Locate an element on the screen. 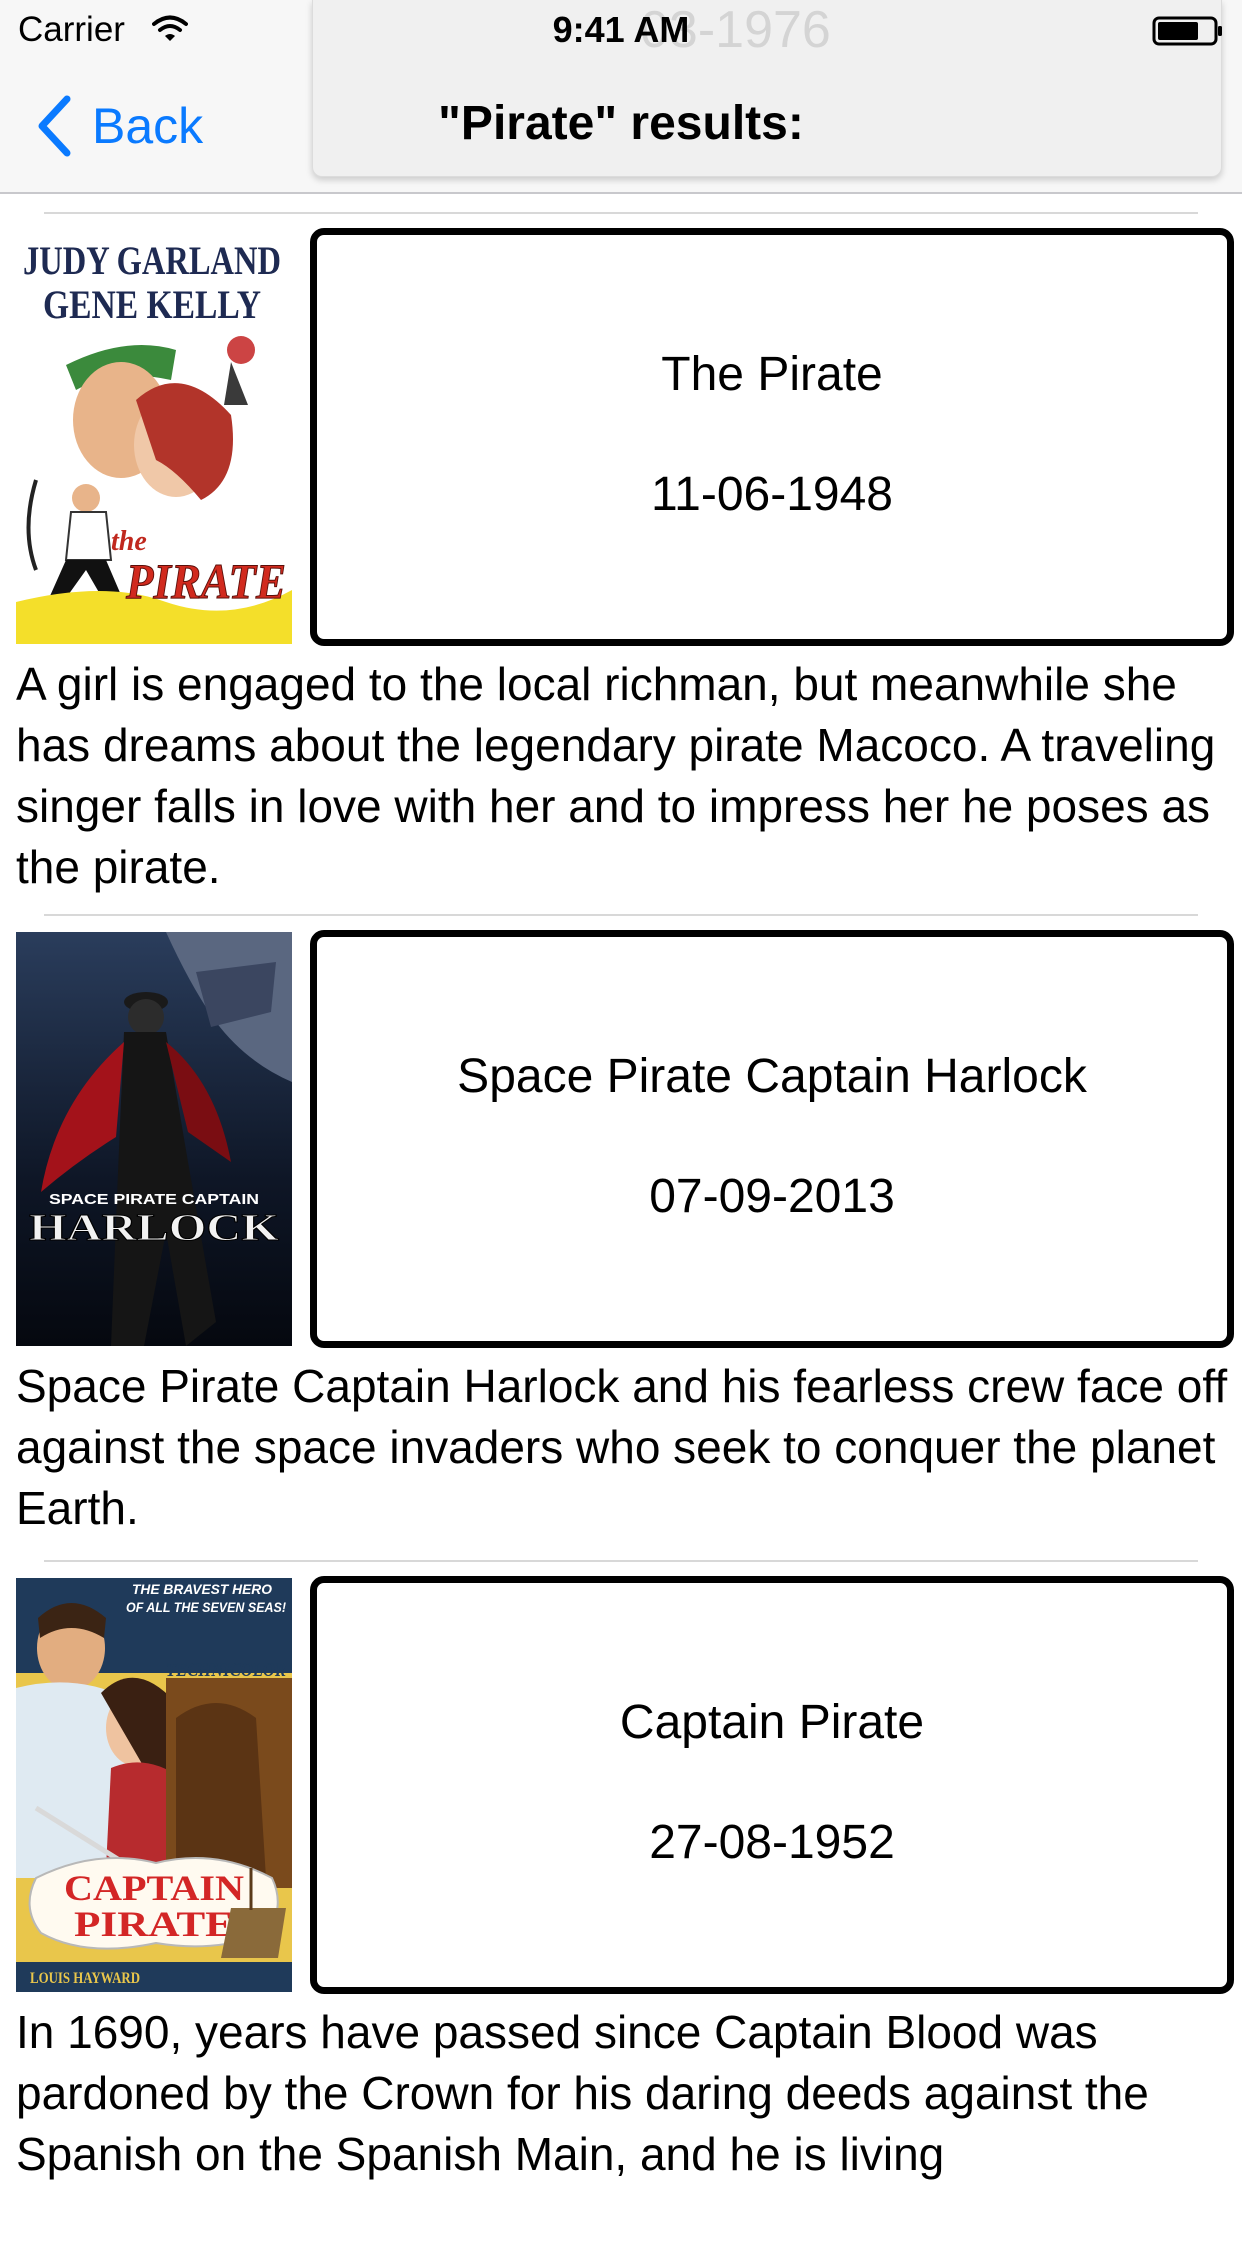 The height and width of the screenshot is (2244, 1242). status-bar: Carrier 9:41 AM is located at coordinates (621, 31).